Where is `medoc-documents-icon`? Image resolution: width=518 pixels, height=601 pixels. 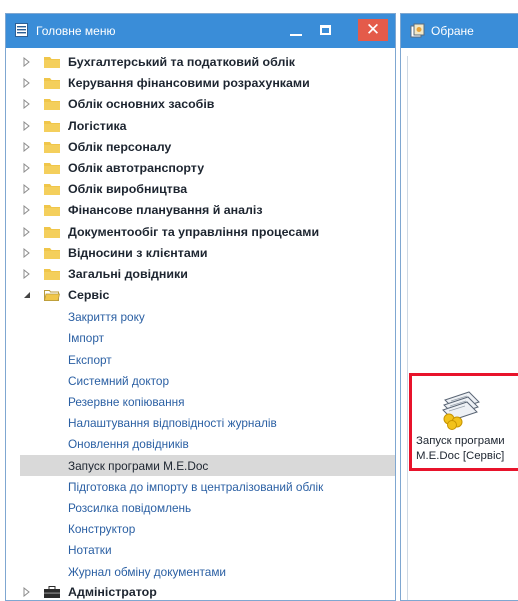 medoc-documents-icon is located at coordinates (461, 410).